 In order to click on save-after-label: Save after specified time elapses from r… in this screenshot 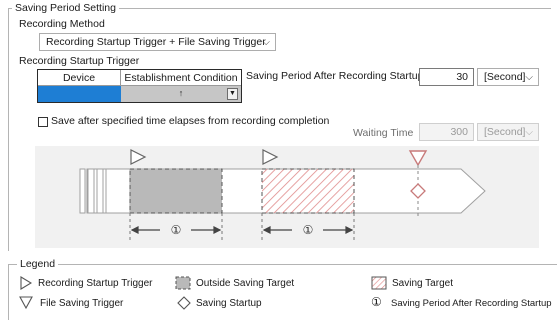, I will do `click(190, 121)`.